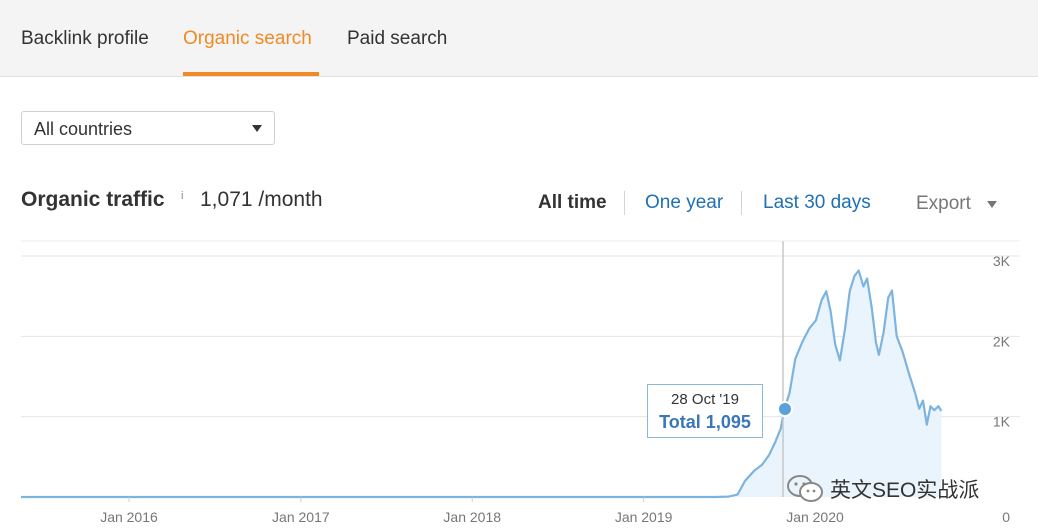  What do you see at coordinates (705, 422) in the screenshot?
I see `tooltip-total: Total 1,095` at bounding box center [705, 422].